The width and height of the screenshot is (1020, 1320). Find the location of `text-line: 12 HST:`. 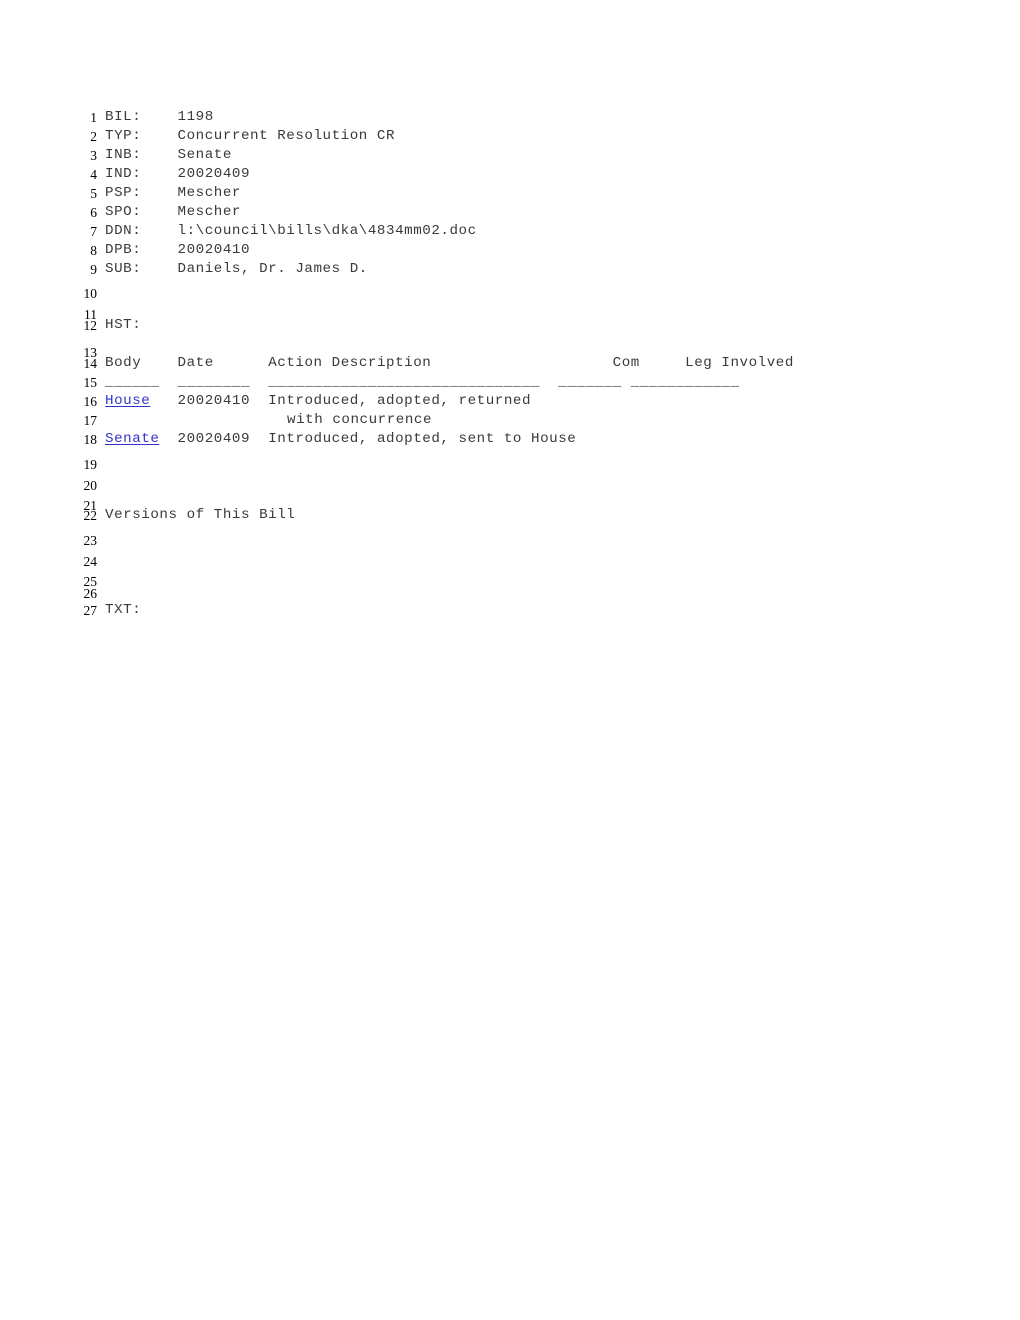

text-line: 12 HST: is located at coordinates (510, 325).